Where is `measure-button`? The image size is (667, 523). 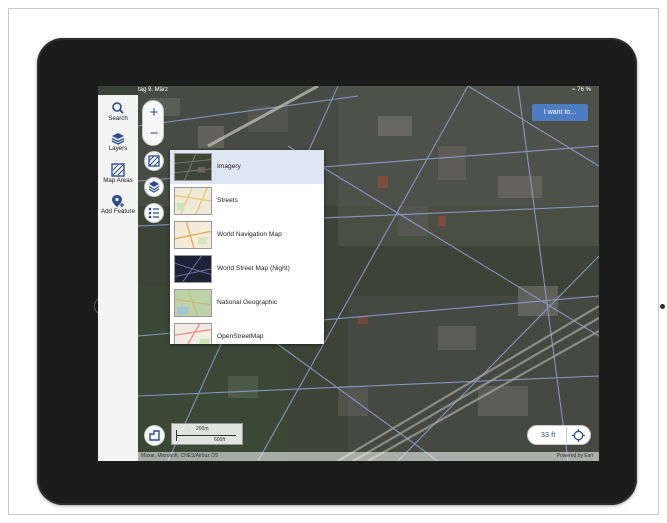
measure-button is located at coordinates (154, 435).